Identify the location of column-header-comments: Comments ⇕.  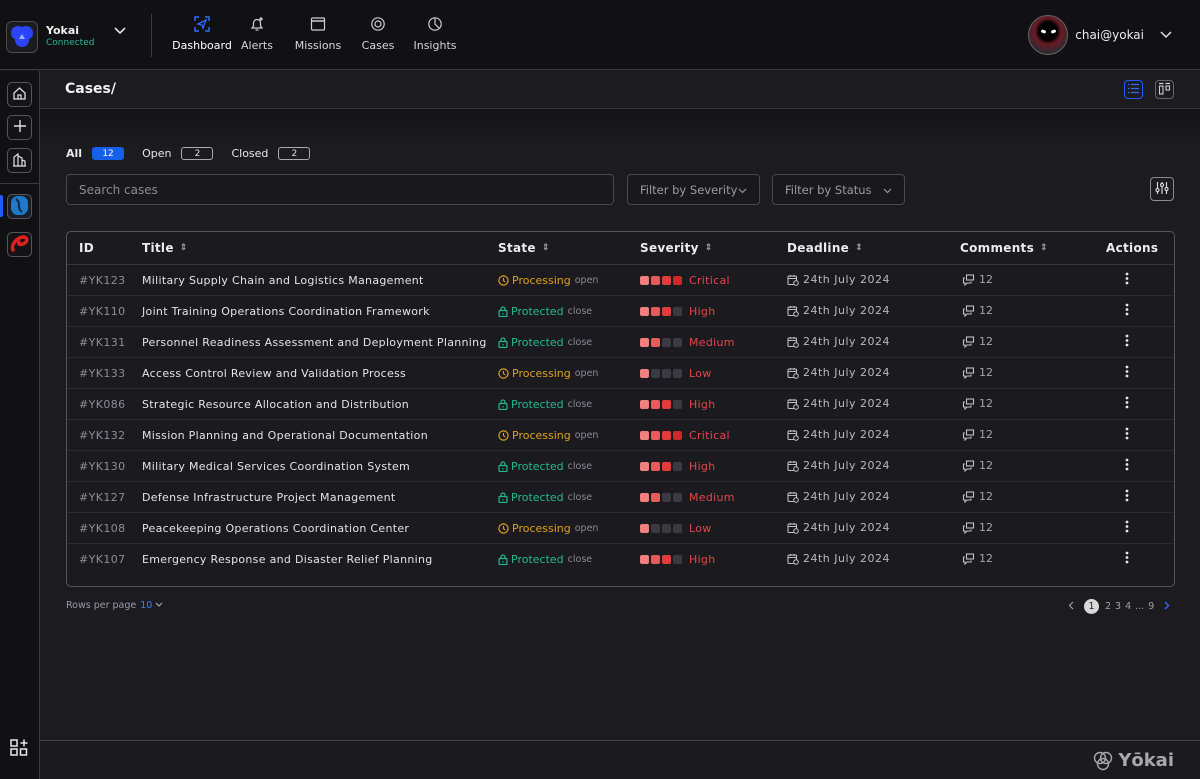
(1004, 248).